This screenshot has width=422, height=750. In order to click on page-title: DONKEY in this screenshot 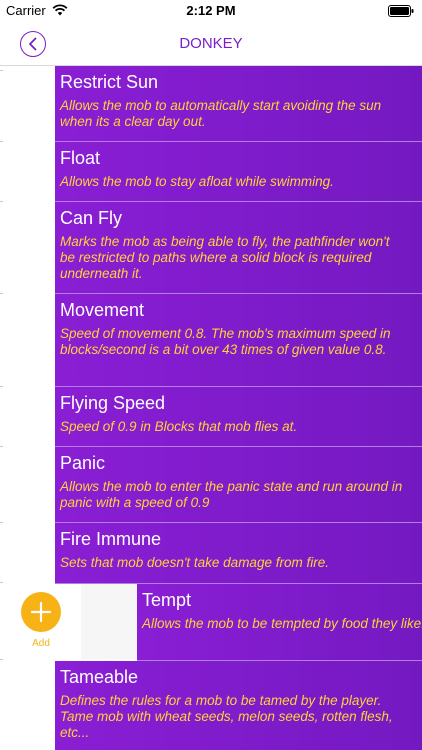, I will do `click(211, 43)`.